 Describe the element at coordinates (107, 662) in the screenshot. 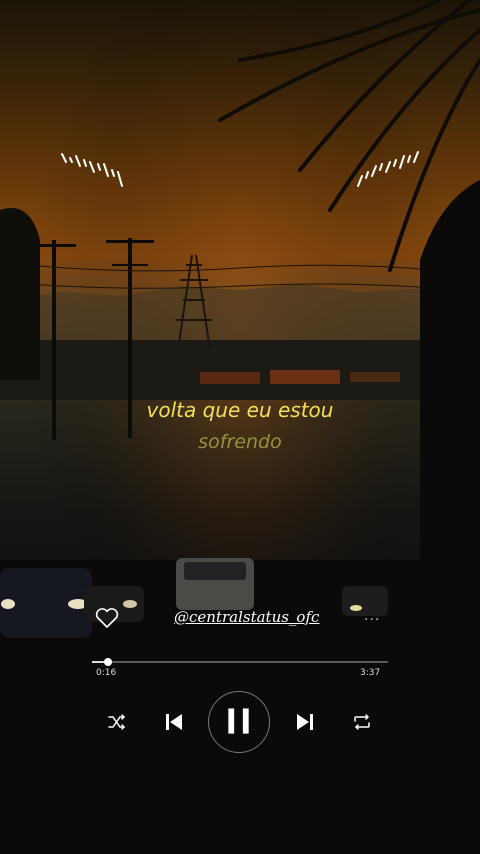

I see `progress-knob` at that location.